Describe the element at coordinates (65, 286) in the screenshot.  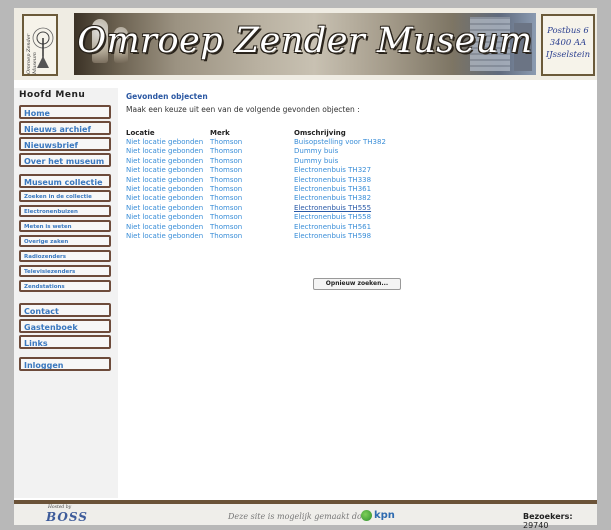
I see `sidebar-item-zendstations: Zendstations` at that location.